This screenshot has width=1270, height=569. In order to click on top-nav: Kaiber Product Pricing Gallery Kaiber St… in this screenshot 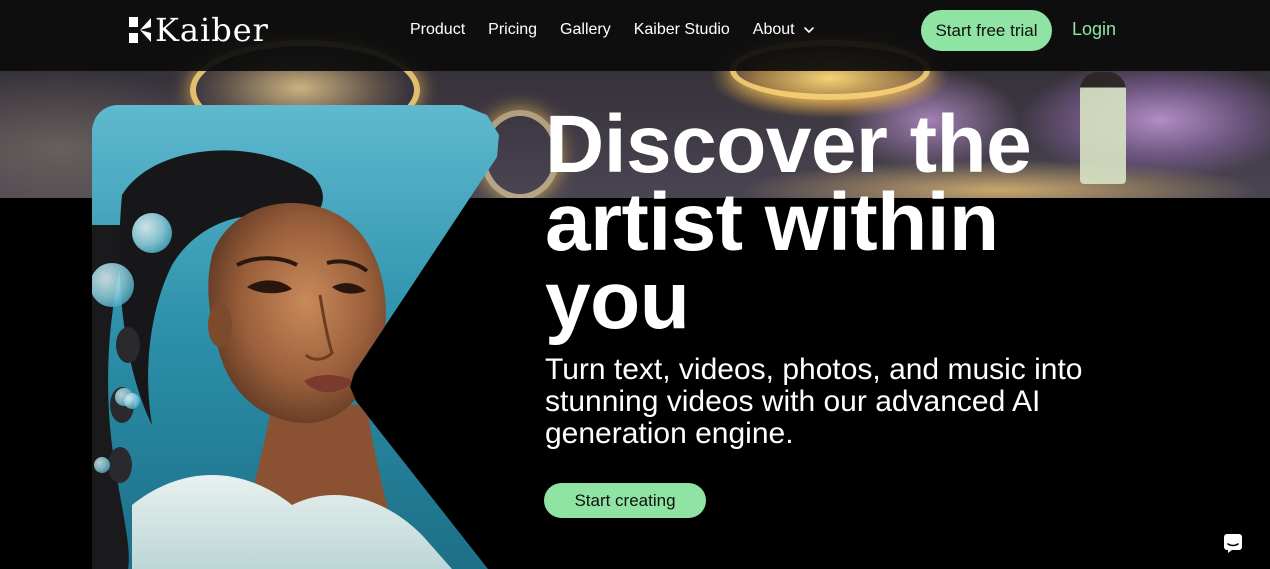, I will do `click(635, 35)`.